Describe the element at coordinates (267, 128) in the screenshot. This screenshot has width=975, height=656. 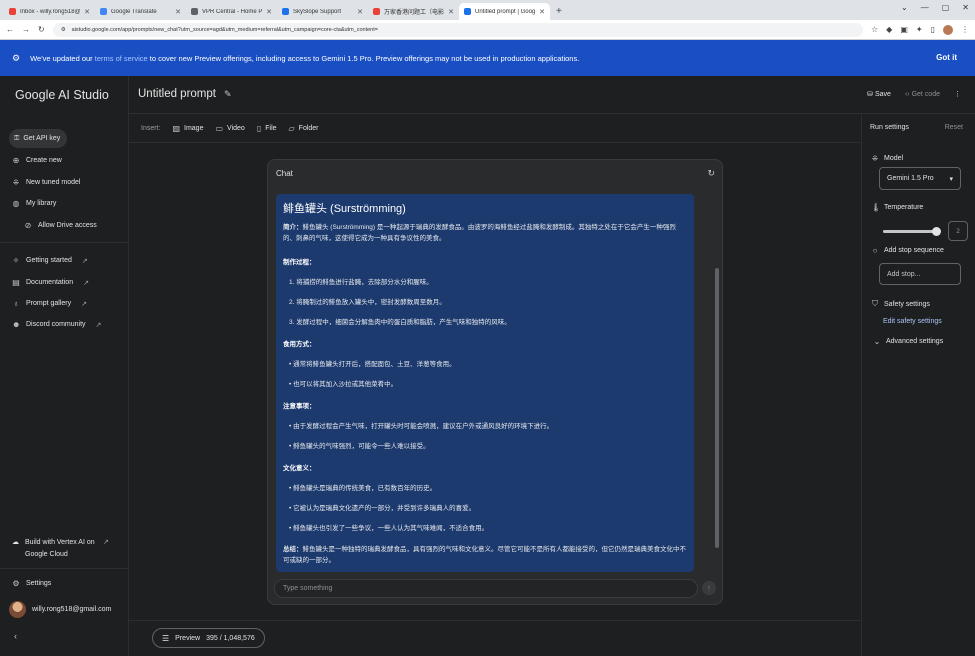
I see `insert-file-button: ▯ File` at that location.